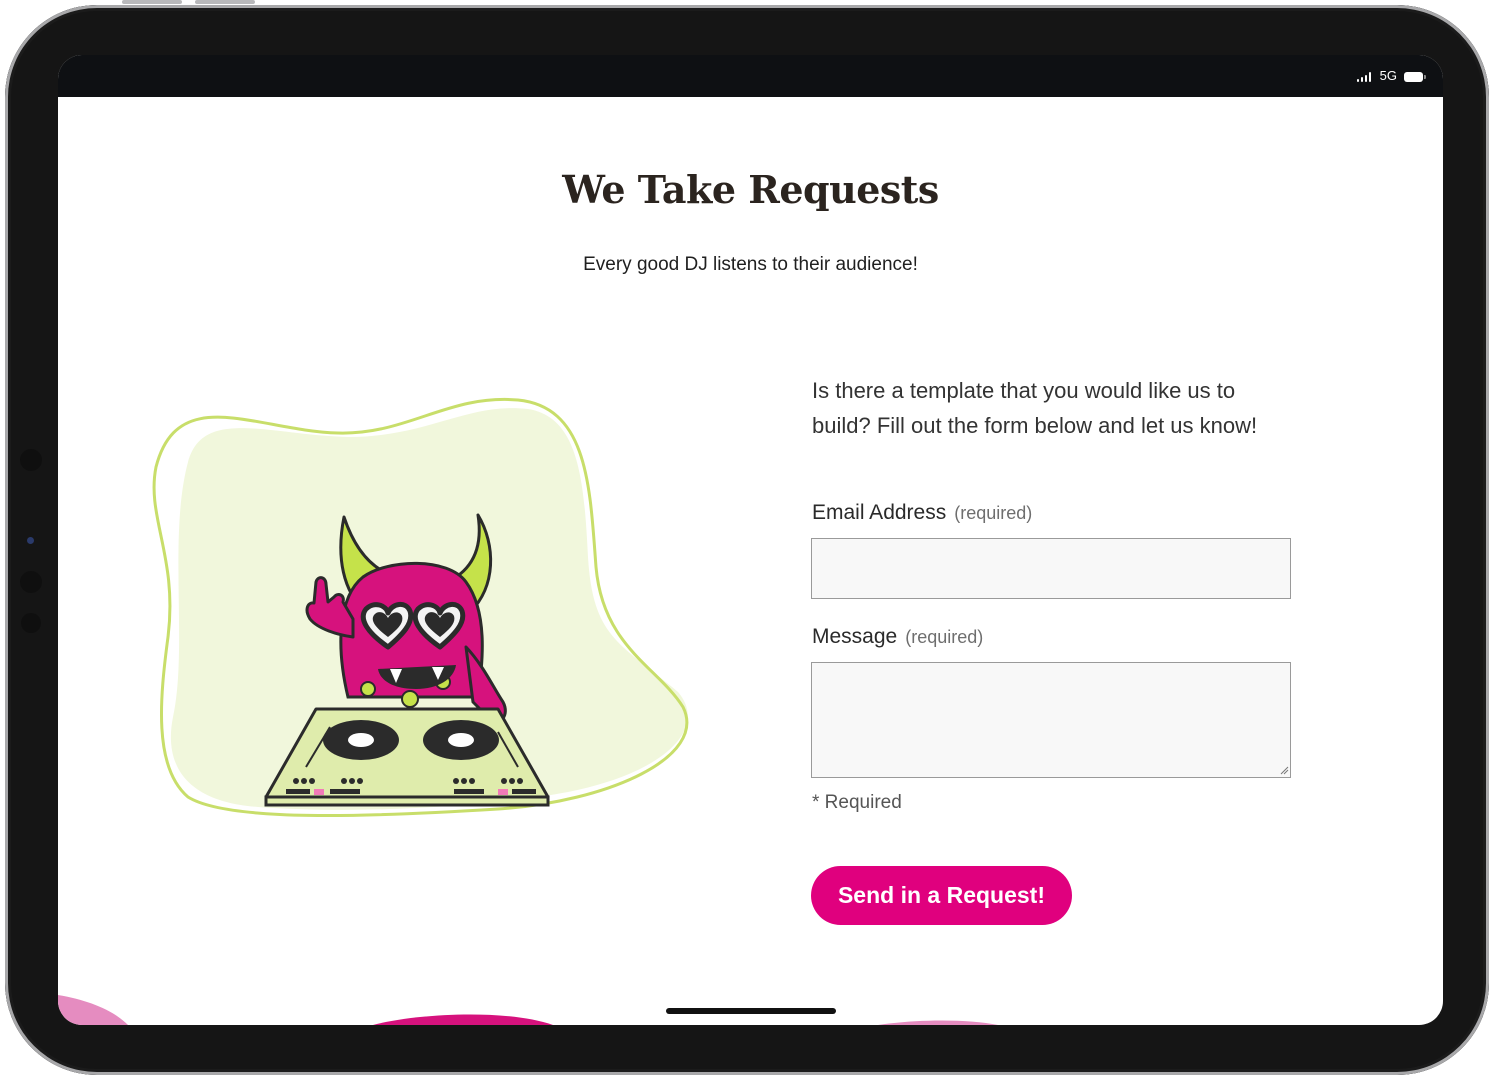 The image size is (1497, 1081). Describe the element at coordinates (361, 740) in the screenshot. I see `turntable-left-center` at that location.